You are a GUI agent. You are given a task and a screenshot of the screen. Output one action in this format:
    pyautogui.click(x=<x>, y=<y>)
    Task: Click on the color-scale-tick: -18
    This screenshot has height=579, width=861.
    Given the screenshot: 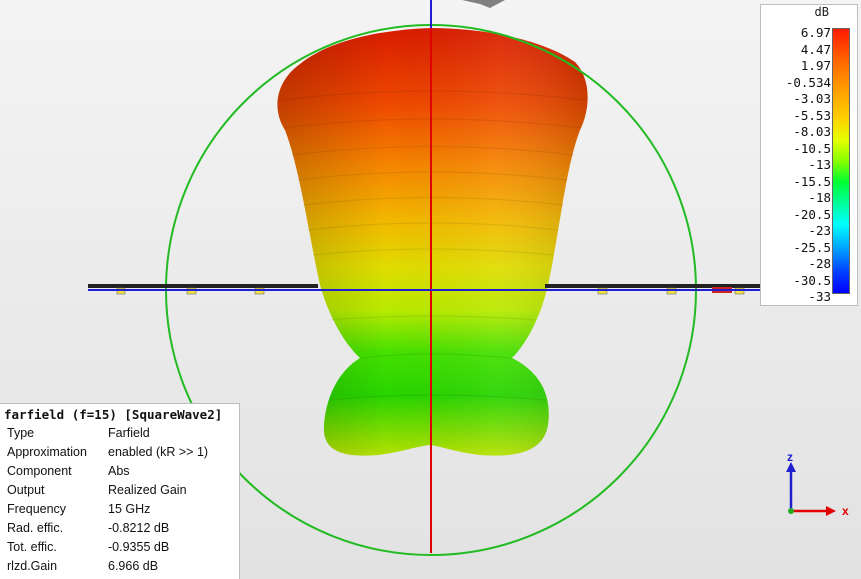 What is the action you would take?
    pyautogui.click(x=819, y=197)
    